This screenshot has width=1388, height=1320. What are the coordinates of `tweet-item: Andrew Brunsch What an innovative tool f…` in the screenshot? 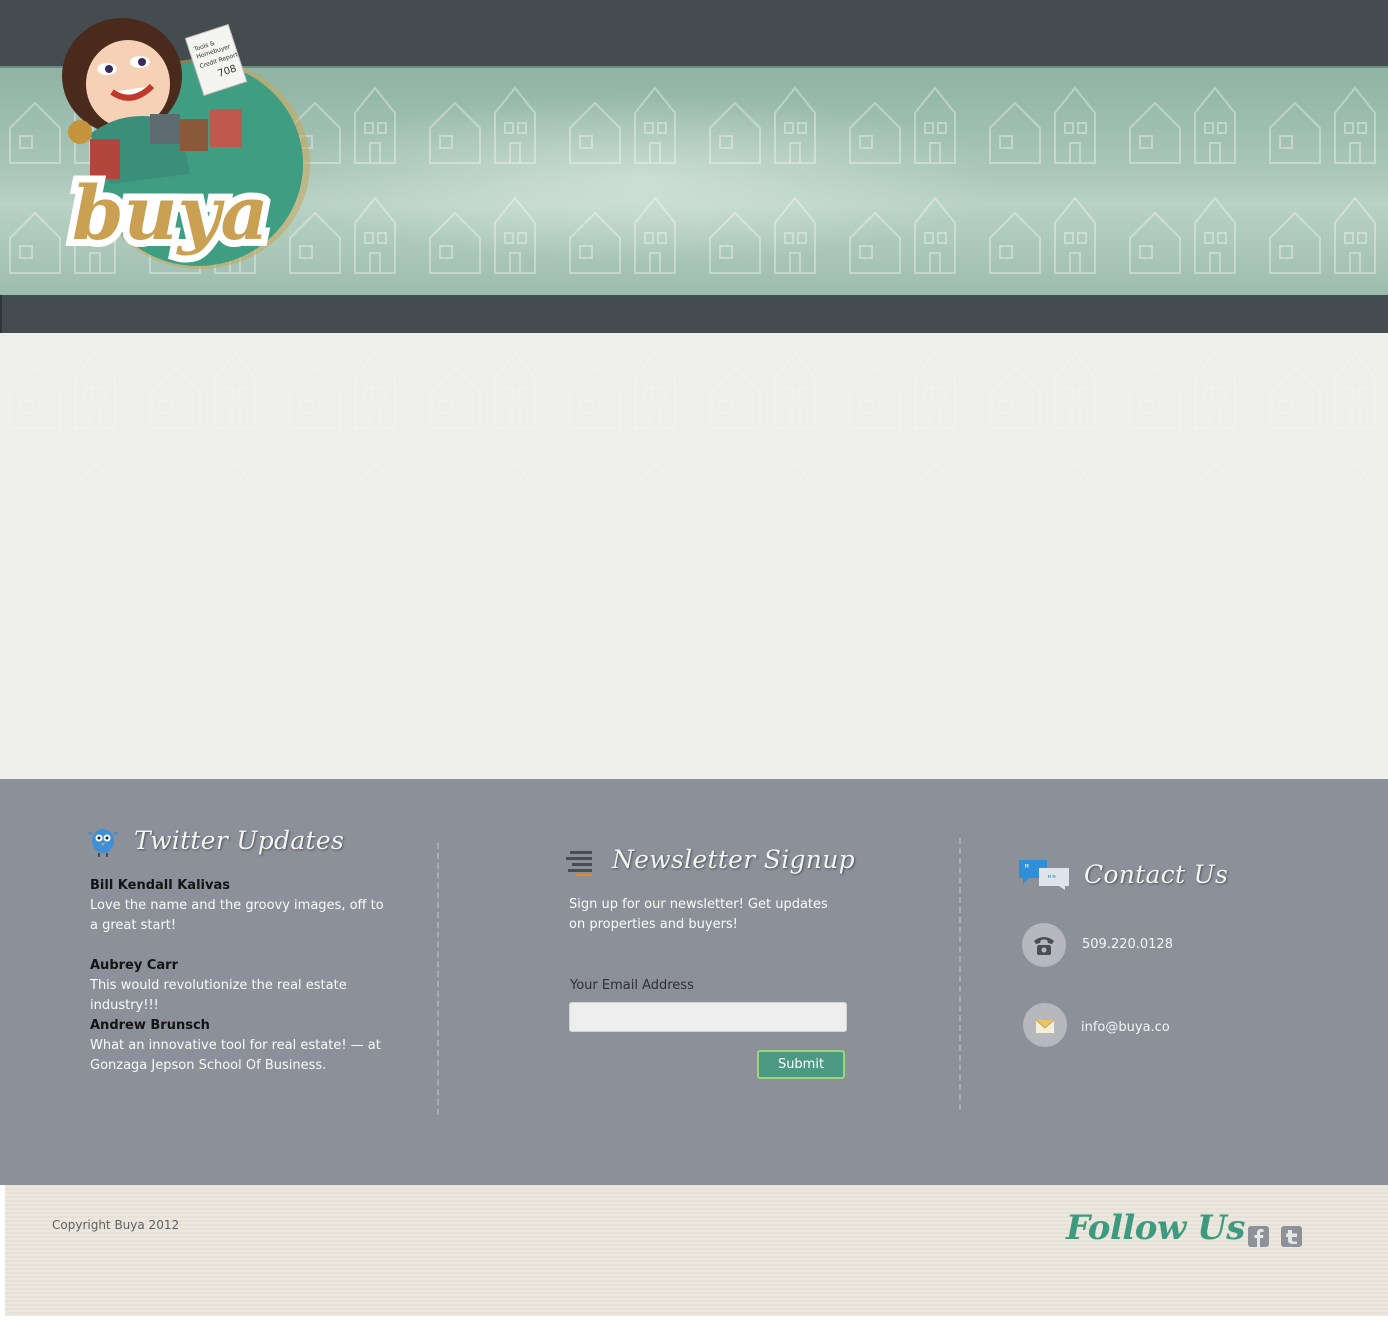 It's located at (240, 1046).